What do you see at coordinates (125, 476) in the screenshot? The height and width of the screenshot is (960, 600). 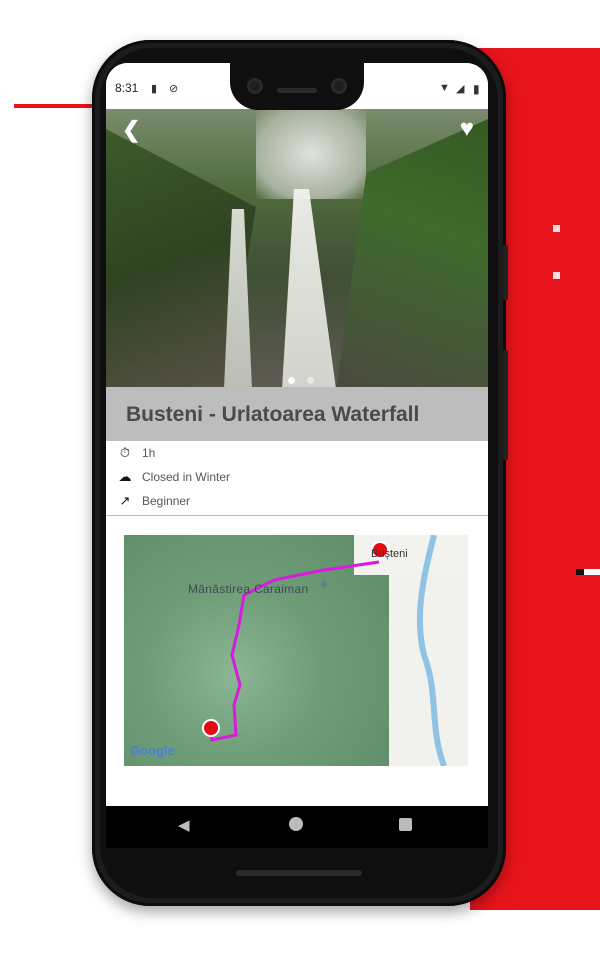 I see `cloud-icon: ☁` at bounding box center [125, 476].